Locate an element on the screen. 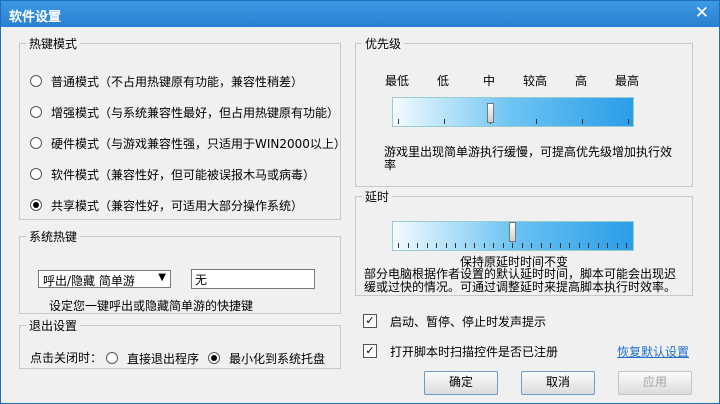 Image resolution: width=720 pixels, height=404 pixels. priority-ticks is located at coordinates (513, 121).